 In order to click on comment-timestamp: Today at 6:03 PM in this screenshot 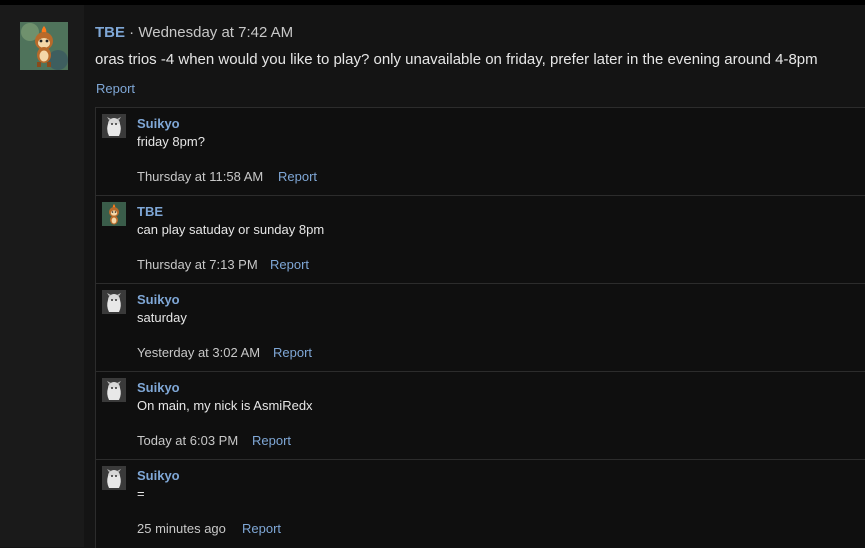, I will do `click(187, 440)`.